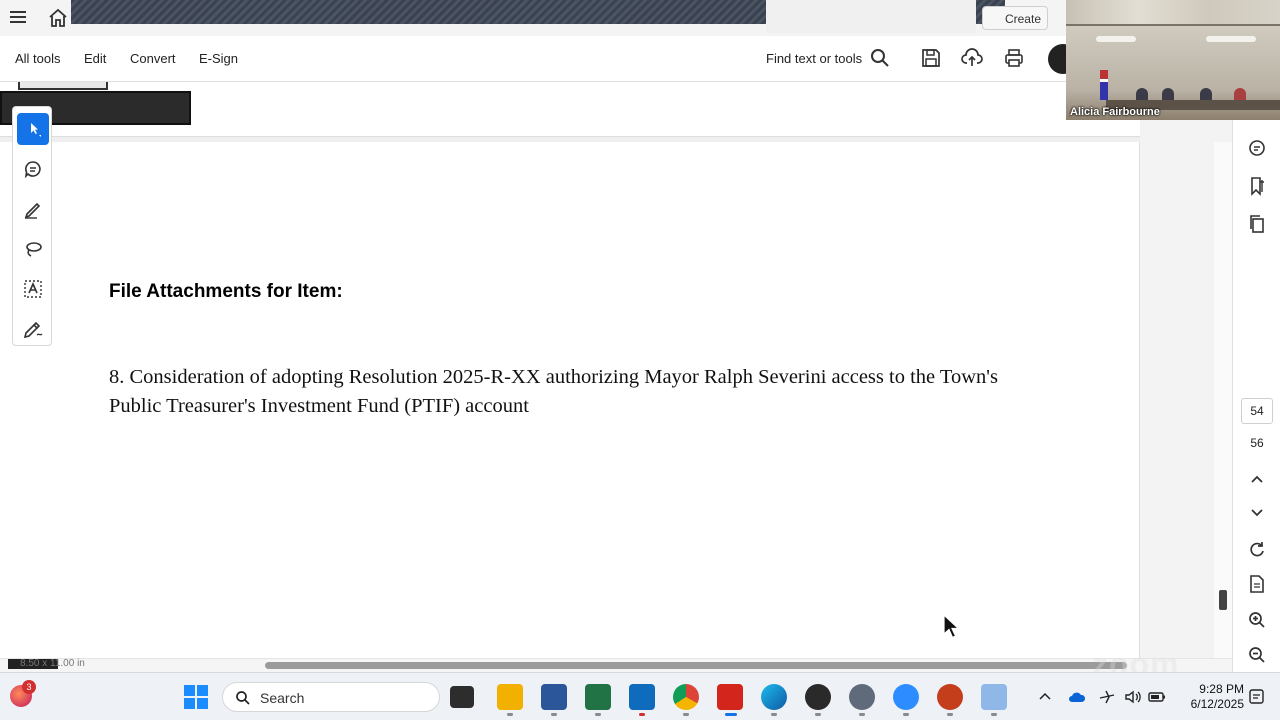 The image size is (1280, 720). Describe the element at coordinates (871, 16) in the screenshot. I see `active-tab` at that location.